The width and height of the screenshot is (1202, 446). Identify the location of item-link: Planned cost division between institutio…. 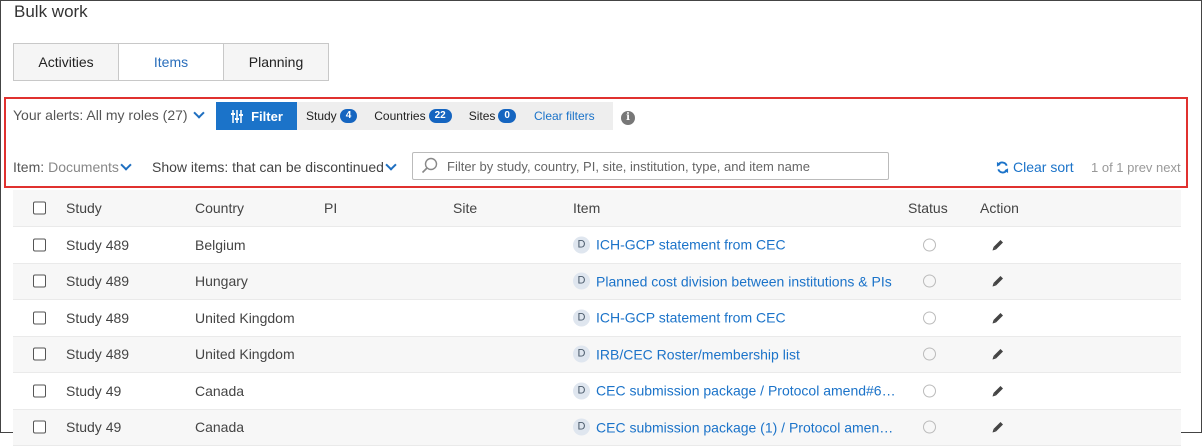
(744, 281).